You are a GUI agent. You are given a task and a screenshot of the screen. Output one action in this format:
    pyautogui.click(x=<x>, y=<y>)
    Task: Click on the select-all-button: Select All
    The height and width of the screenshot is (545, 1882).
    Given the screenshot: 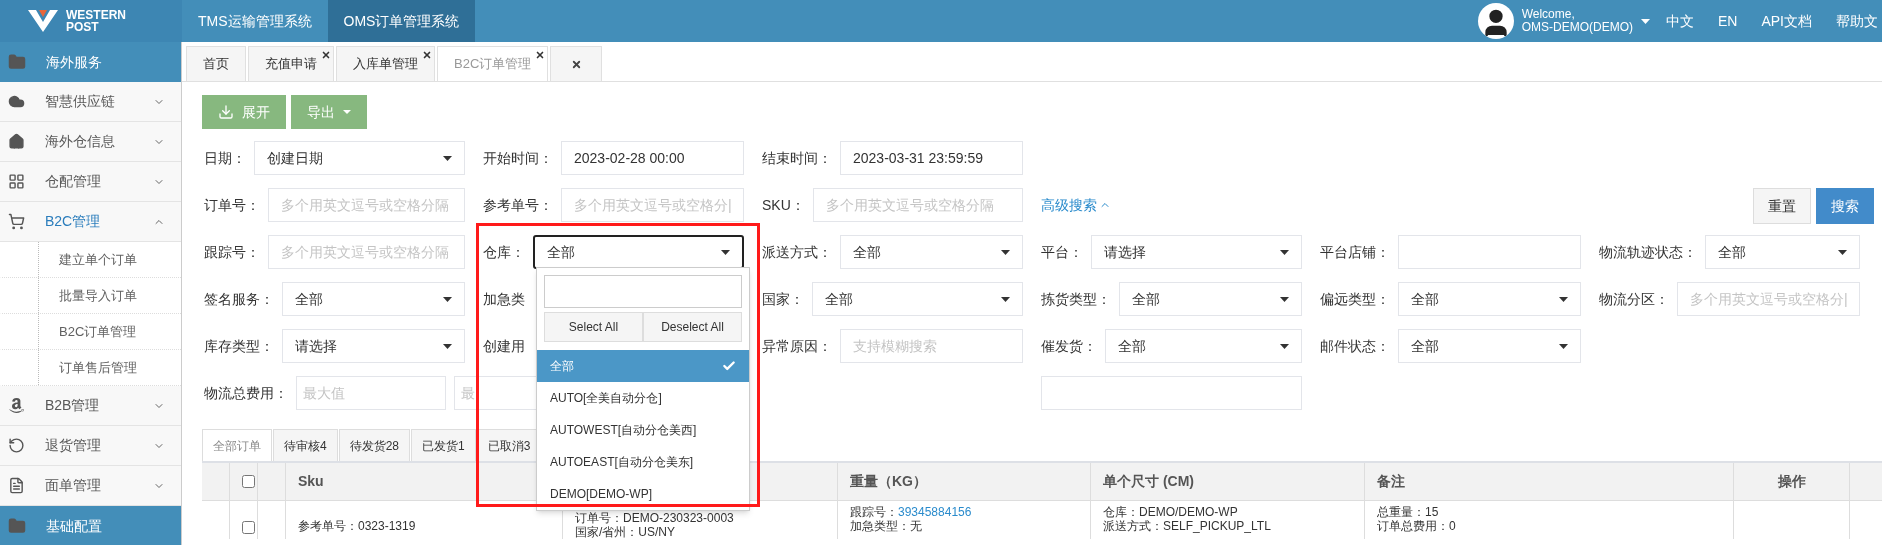 What is the action you would take?
    pyautogui.click(x=593, y=327)
    